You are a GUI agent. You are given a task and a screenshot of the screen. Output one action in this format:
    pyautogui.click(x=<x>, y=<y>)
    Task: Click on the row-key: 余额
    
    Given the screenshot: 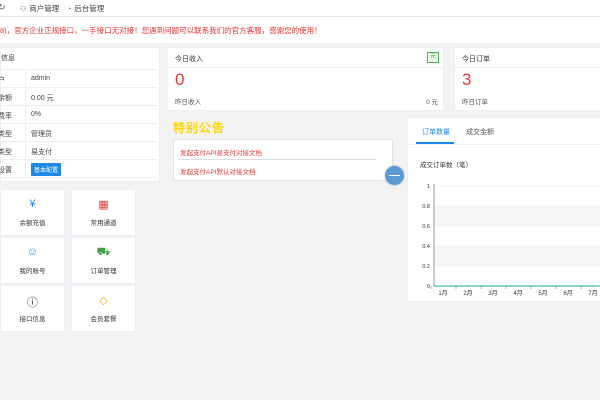 What is the action you would take?
    pyautogui.click(x=6, y=98)
    